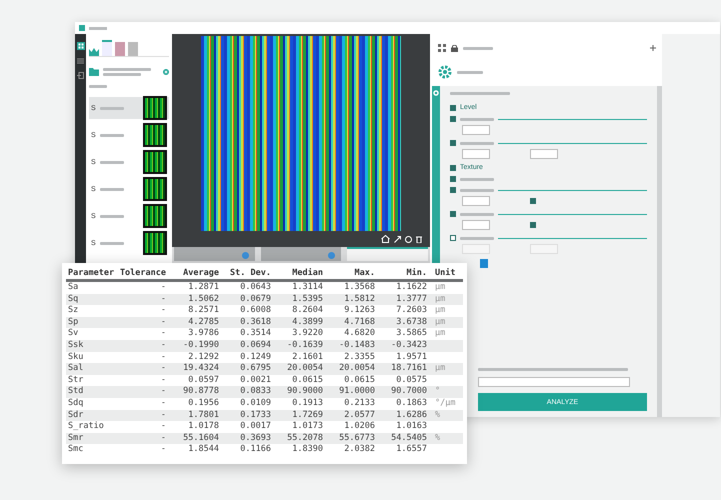  What do you see at coordinates (255, 450) in the screenshot?
I see `table-cell-text: 0.1166` at bounding box center [255, 450].